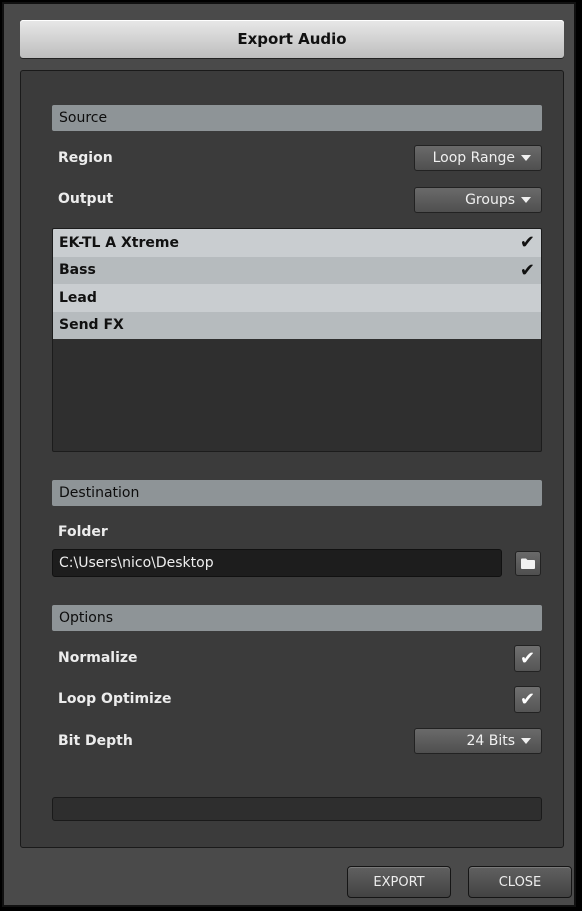 The height and width of the screenshot is (911, 582). I want to click on window-title-bar: Export Audio, so click(292, 39).